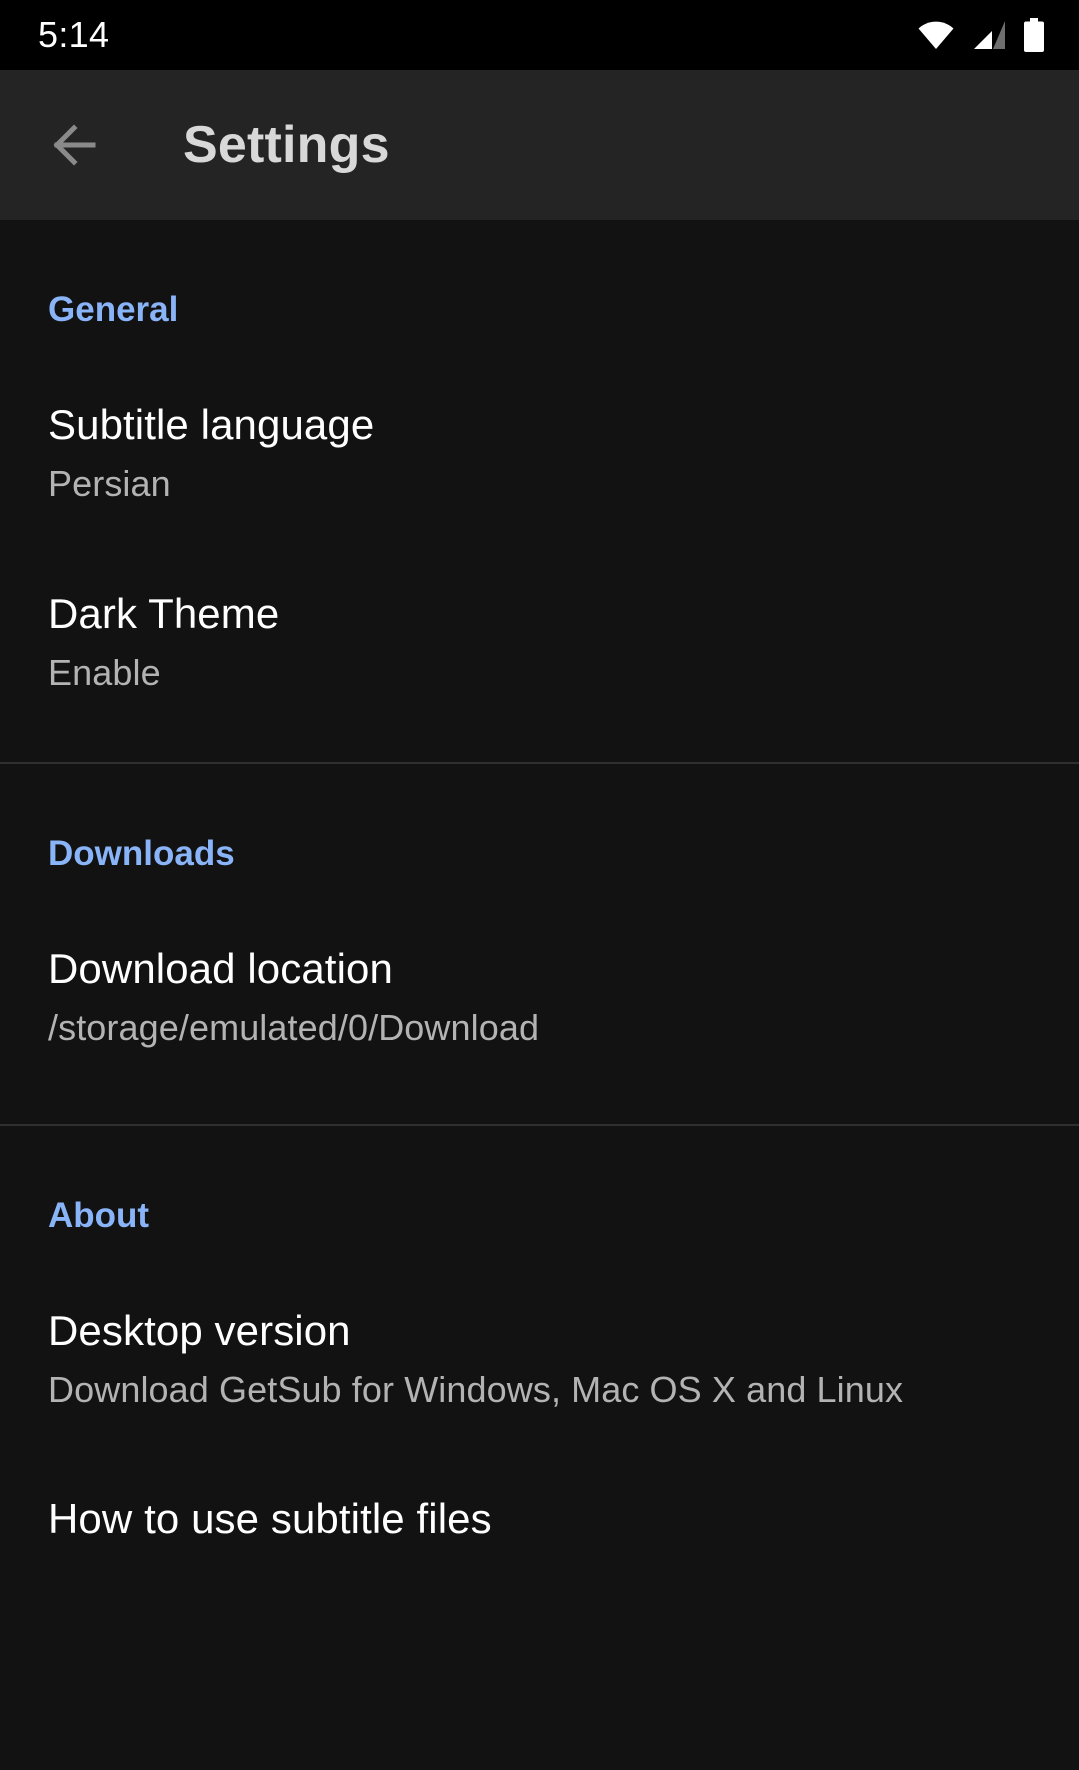  Describe the element at coordinates (99, 1215) in the screenshot. I see `section-header-about: About` at that location.